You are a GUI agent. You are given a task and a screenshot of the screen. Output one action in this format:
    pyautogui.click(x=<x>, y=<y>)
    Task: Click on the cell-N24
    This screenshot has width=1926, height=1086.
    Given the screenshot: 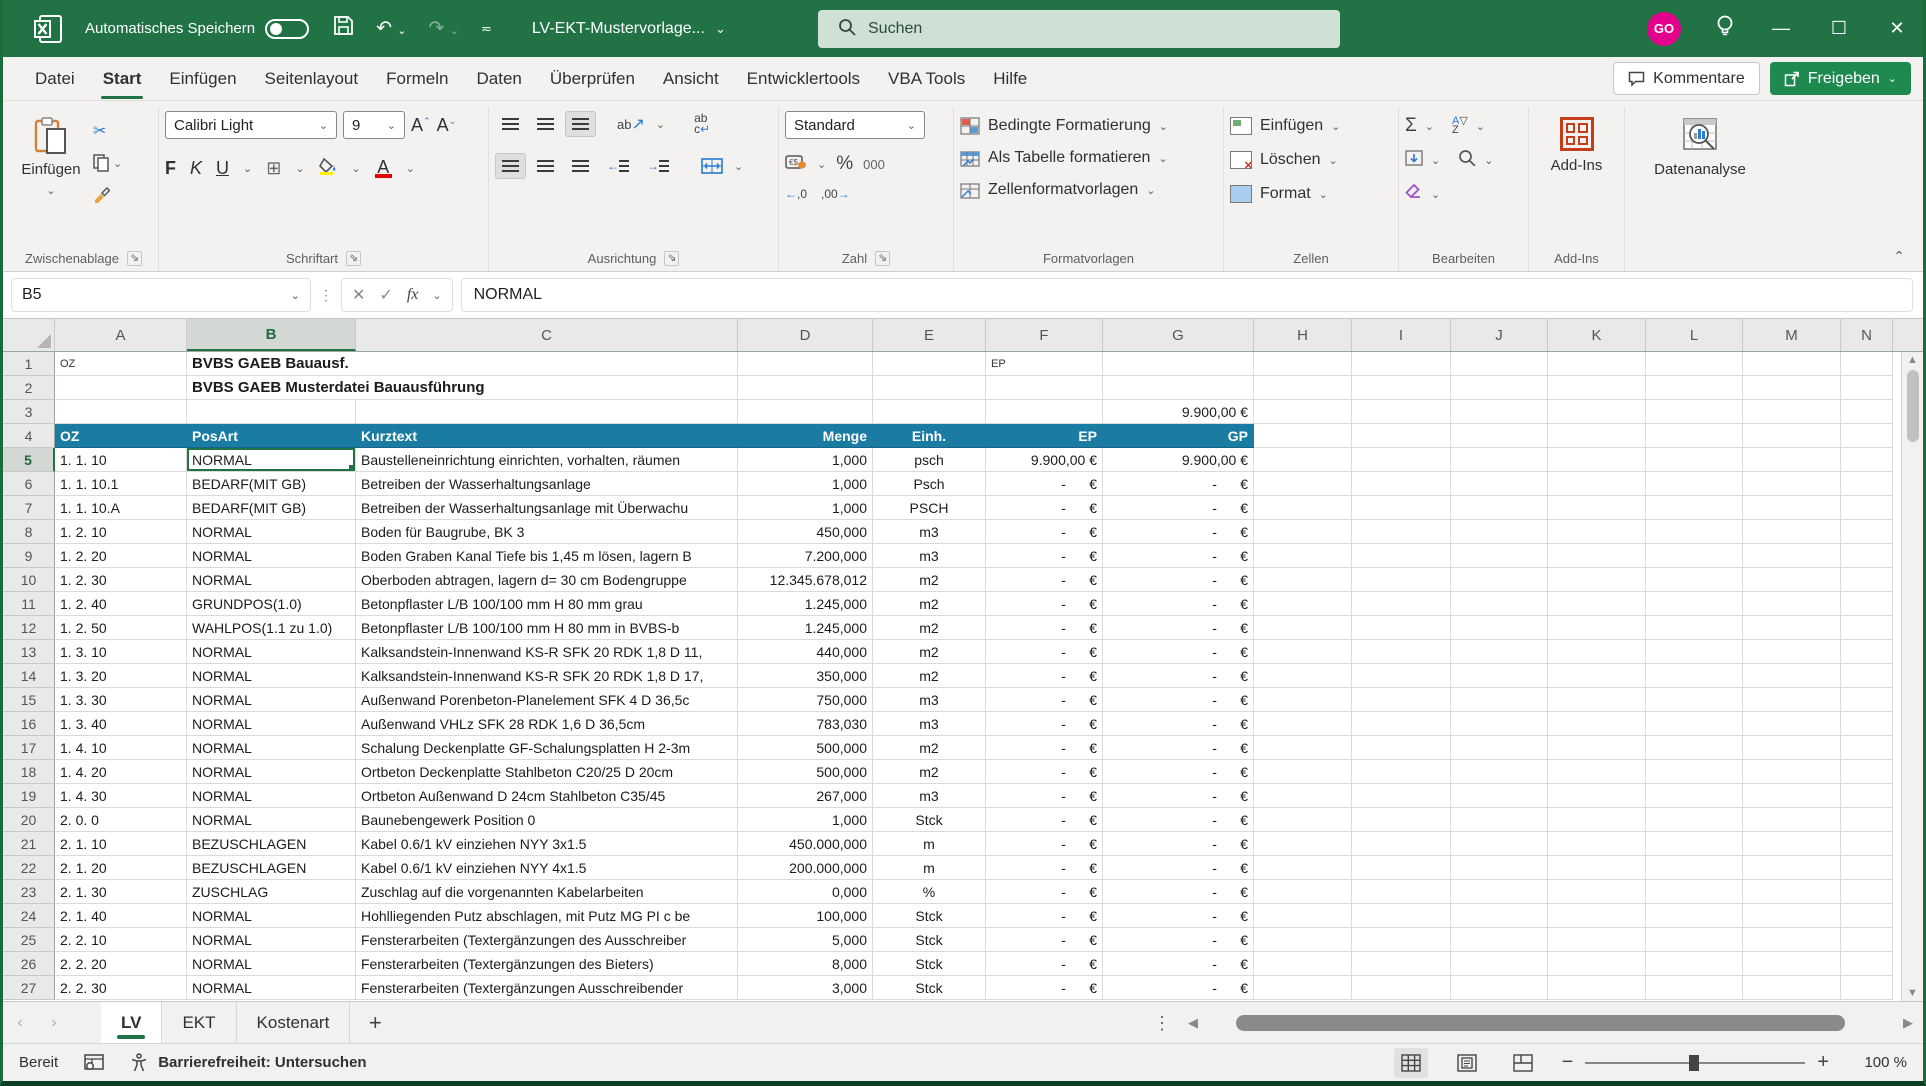 What is the action you would take?
    pyautogui.click(x=1867, y=916)
    